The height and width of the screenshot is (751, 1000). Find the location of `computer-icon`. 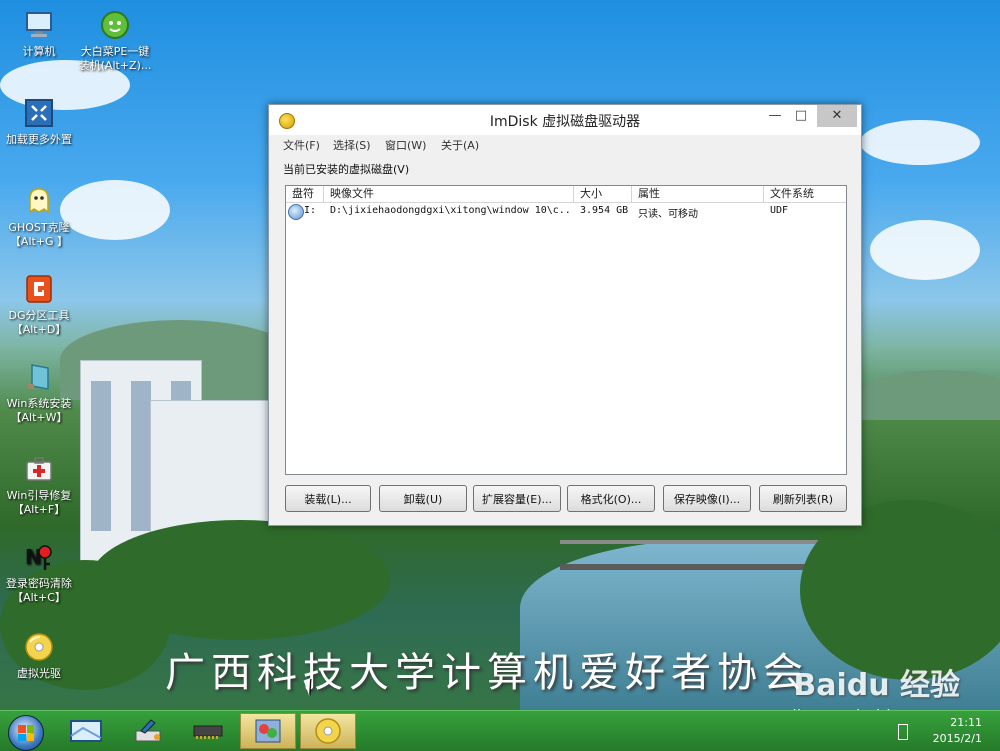

computer-icon is located at coordinates (39, 25).